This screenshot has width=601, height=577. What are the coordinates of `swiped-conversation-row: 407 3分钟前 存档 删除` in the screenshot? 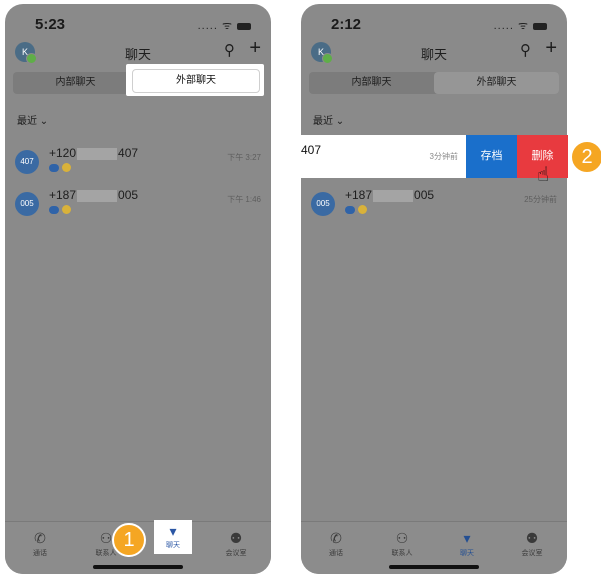 It's located at (436, 156).